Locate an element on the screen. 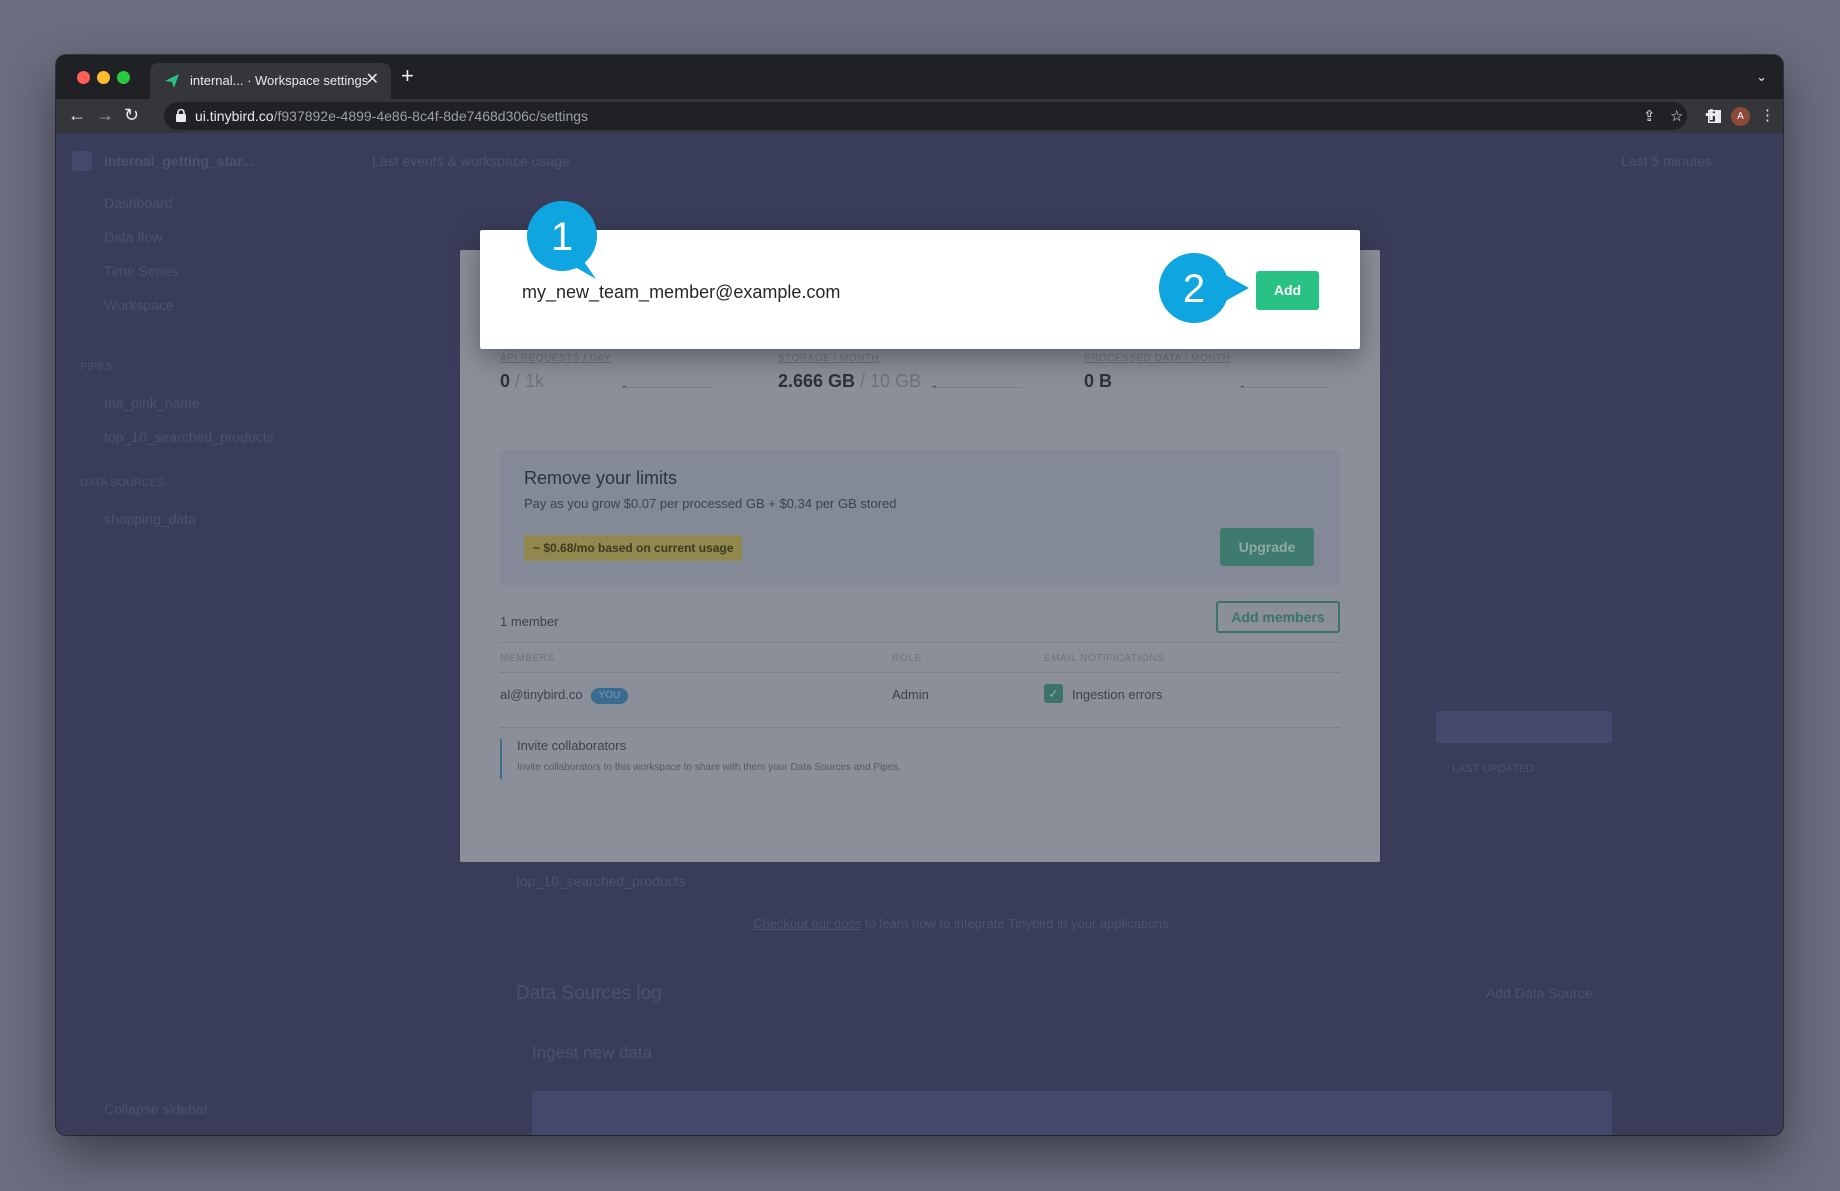 The width and height of the screenshot is (1840, 1191). topbar-text: Last events & workspace usage is located at coordinates (471, 161).